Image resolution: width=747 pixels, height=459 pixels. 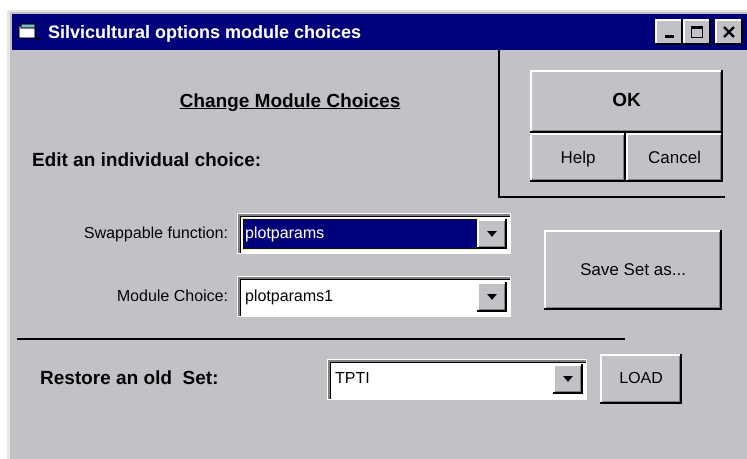 What do you see at coordinates (172, 296) in the screenshot?
I see `field-label: Module Choice:` at bounding box center [172, 296].